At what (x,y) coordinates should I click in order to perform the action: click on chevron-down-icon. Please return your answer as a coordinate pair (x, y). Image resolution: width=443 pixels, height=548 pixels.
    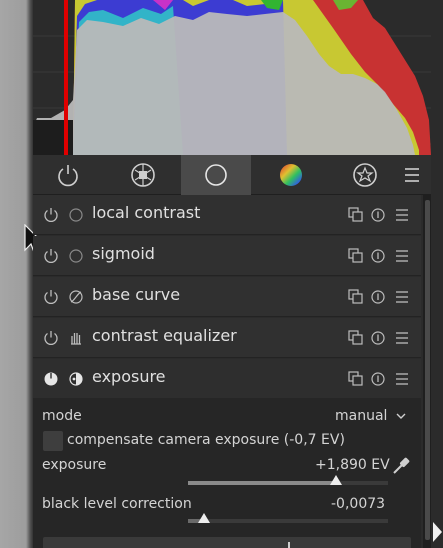
    Looking at the image, I should click on (401, 416).